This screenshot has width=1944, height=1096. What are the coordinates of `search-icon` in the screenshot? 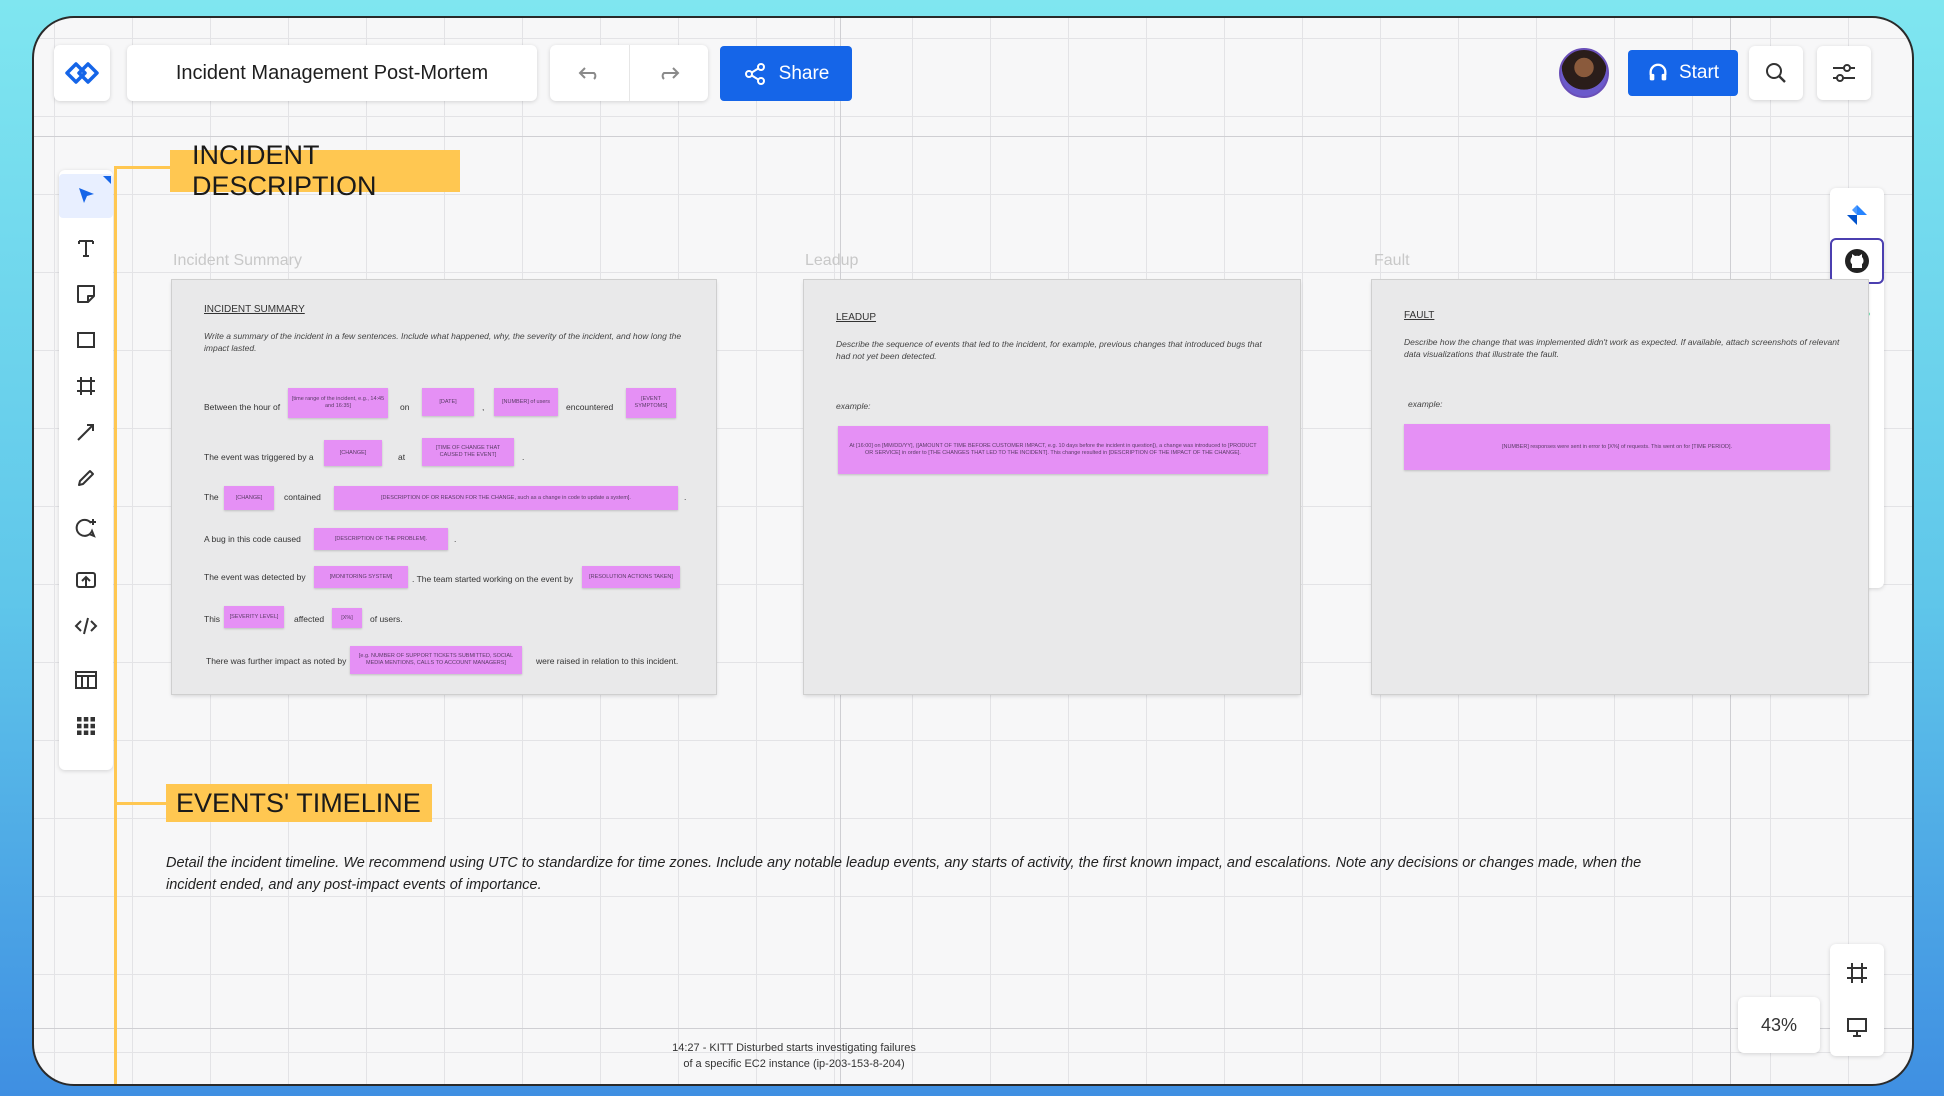 It's located at (1776, 73).